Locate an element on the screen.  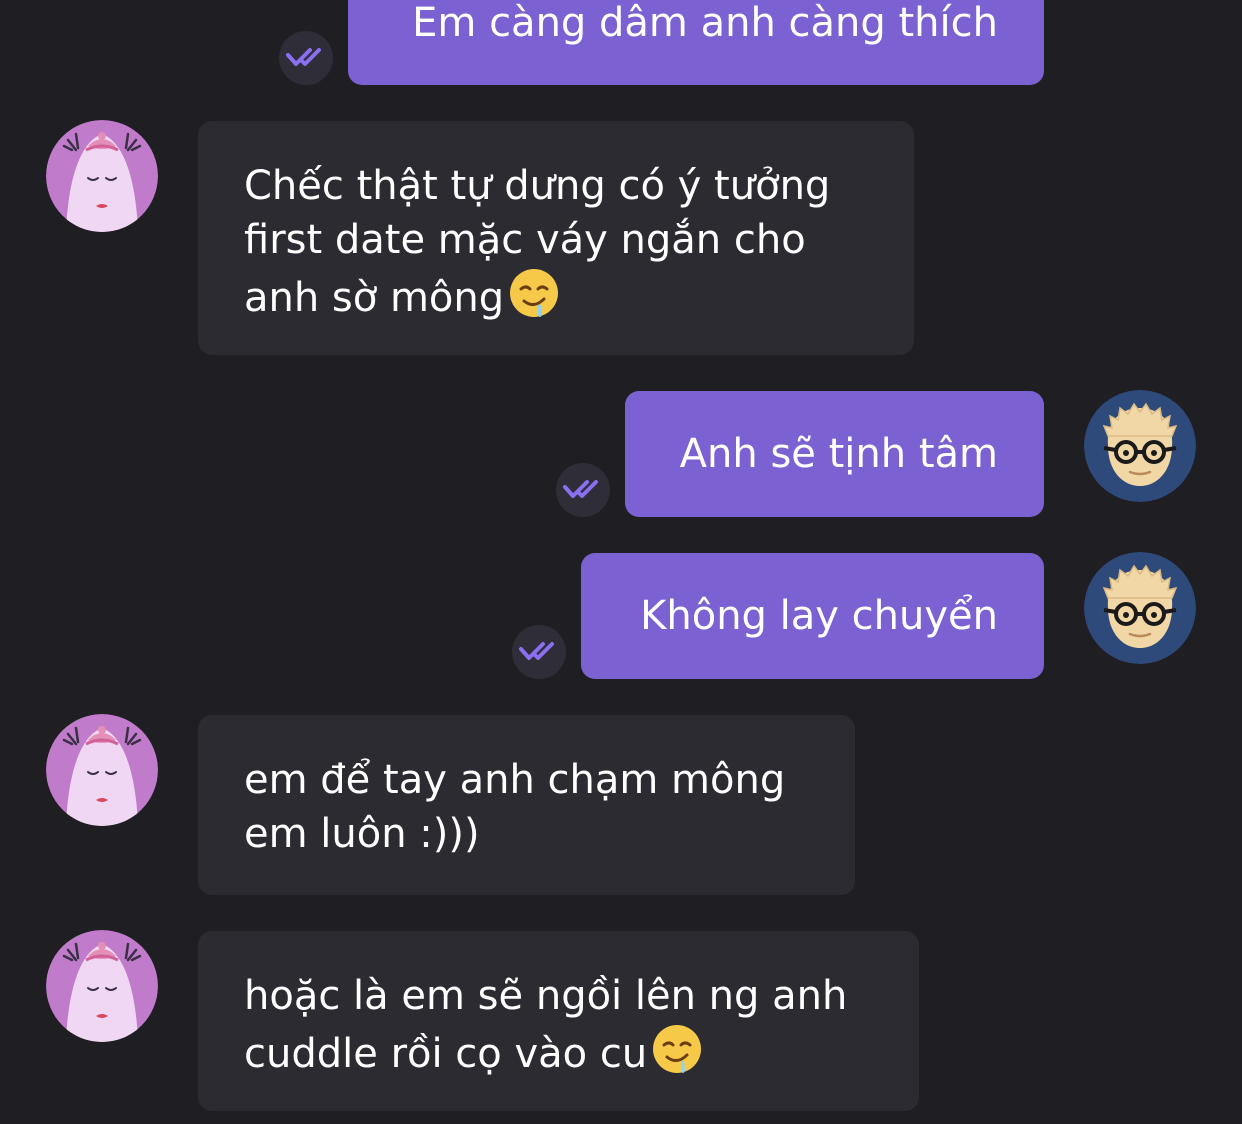
message-text: Không lay chuyển is located at coordinates (819, 616).